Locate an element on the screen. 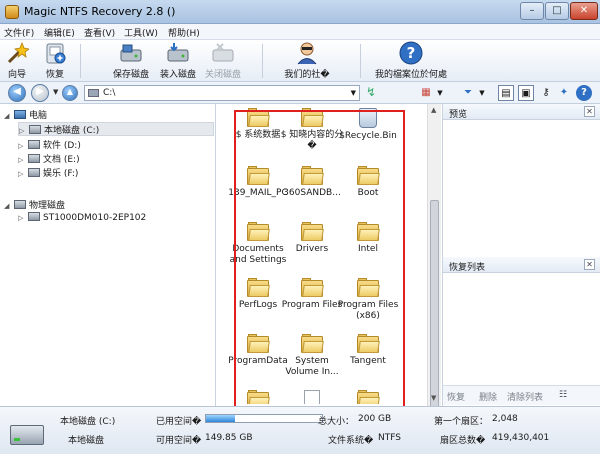 This screenshot has width=600, height=454. file-name: Drivers is located at coordinates (312, 249).